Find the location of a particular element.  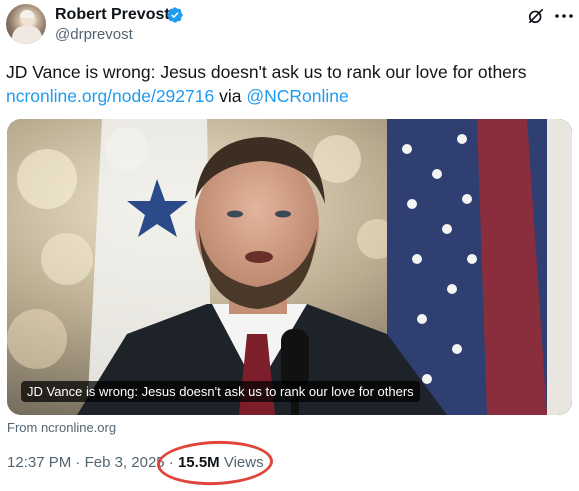

author-name: Robert Prevost is located at coordinates (112, 15).